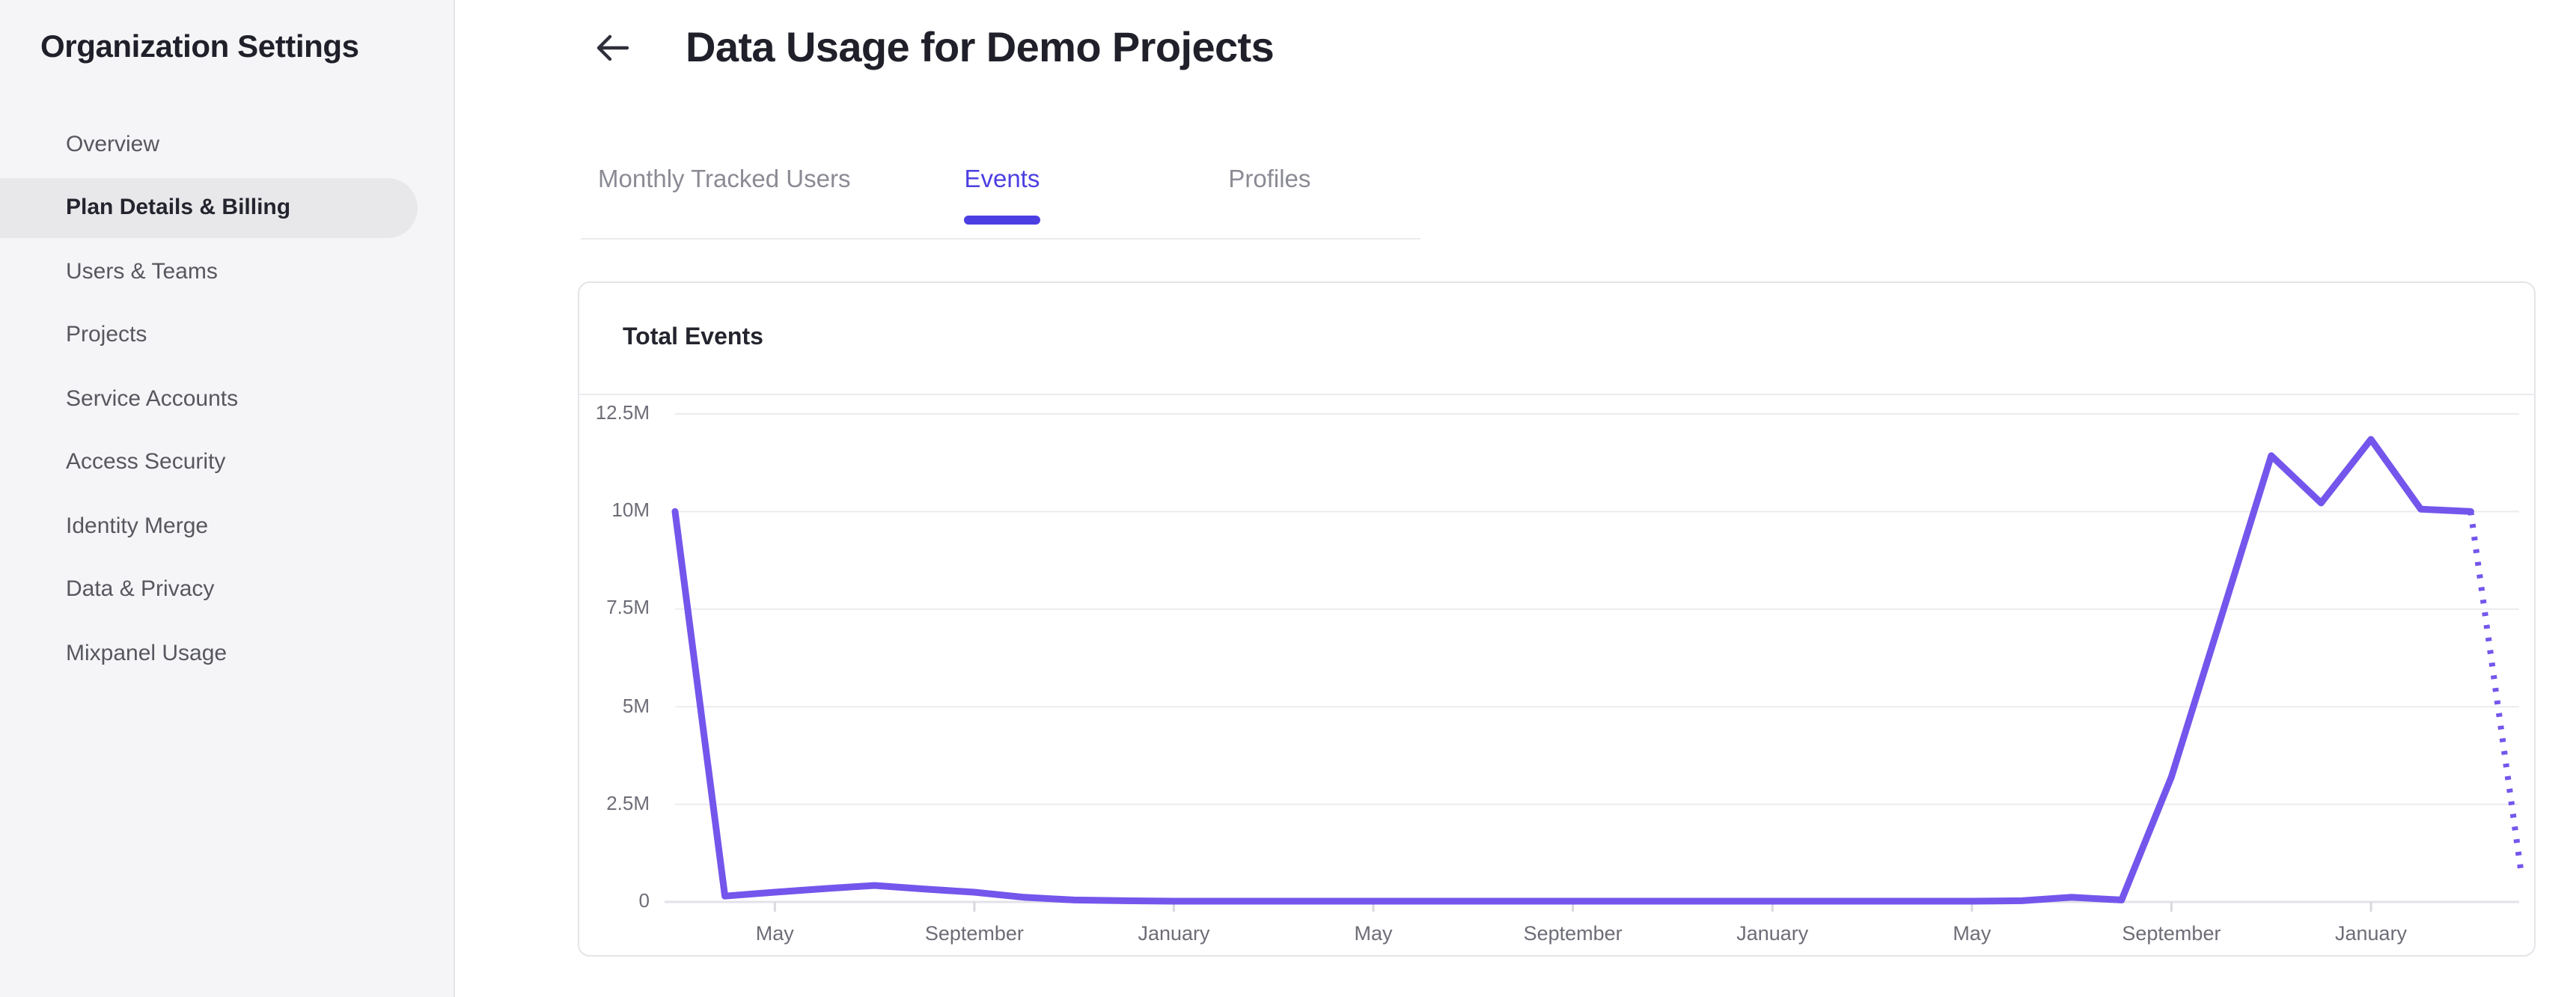 The width and height of the screenshot is (2576, 997). Describe the element at coordinates (227, 271) in the screenshot. I see `sidebar-item-users-teams: Users & Teams` at that location.